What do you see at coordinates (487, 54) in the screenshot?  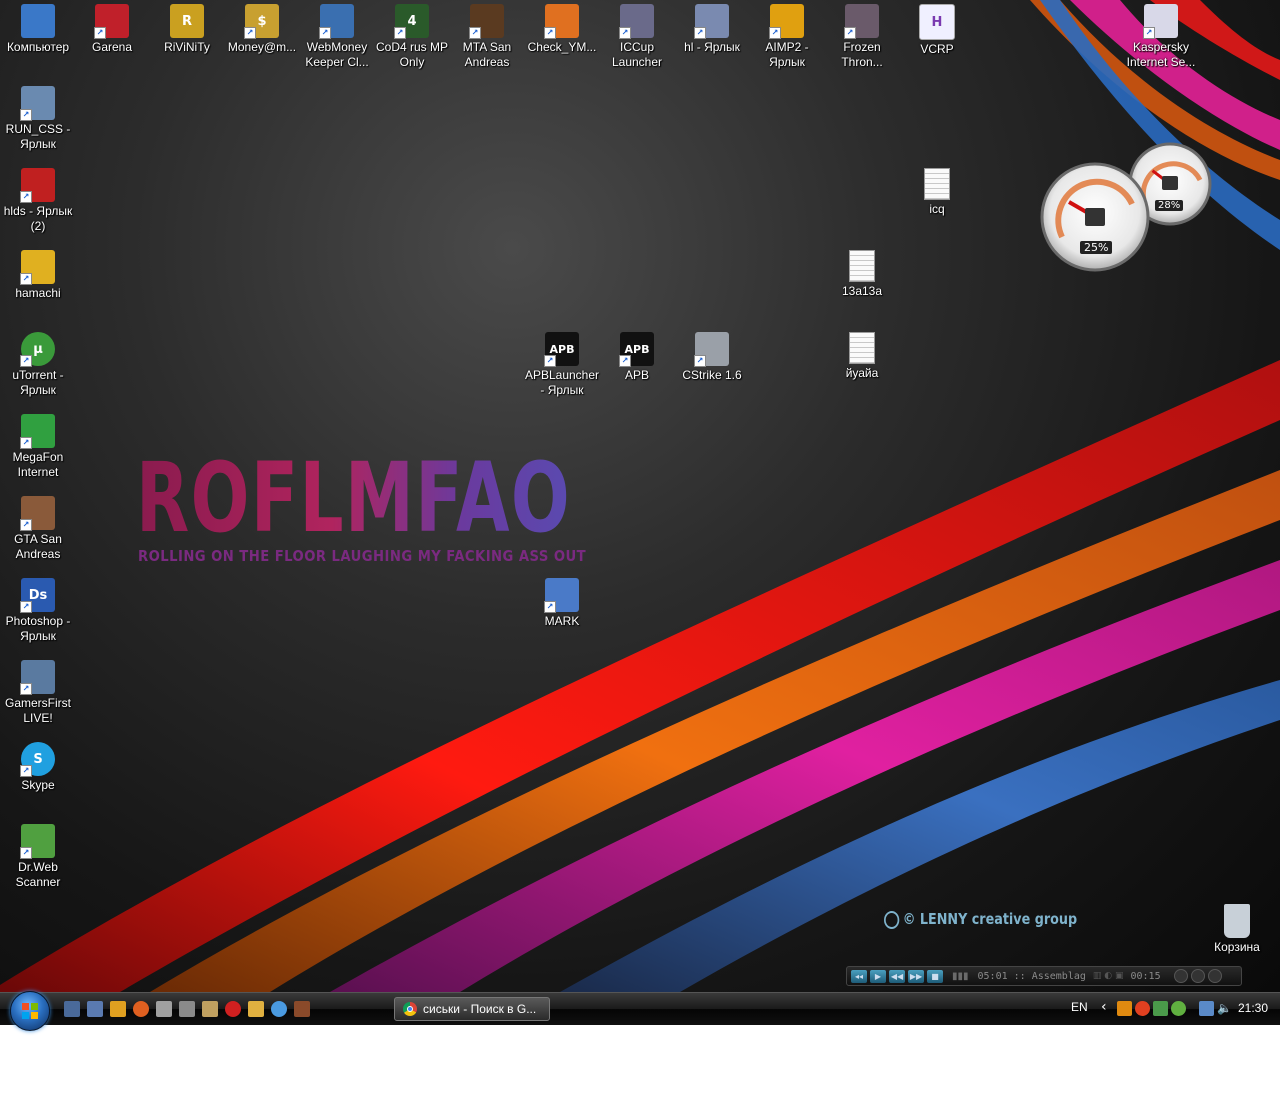 I see `desktop-icon-label: MTA San Andreas` at bounding box center [487, 54].